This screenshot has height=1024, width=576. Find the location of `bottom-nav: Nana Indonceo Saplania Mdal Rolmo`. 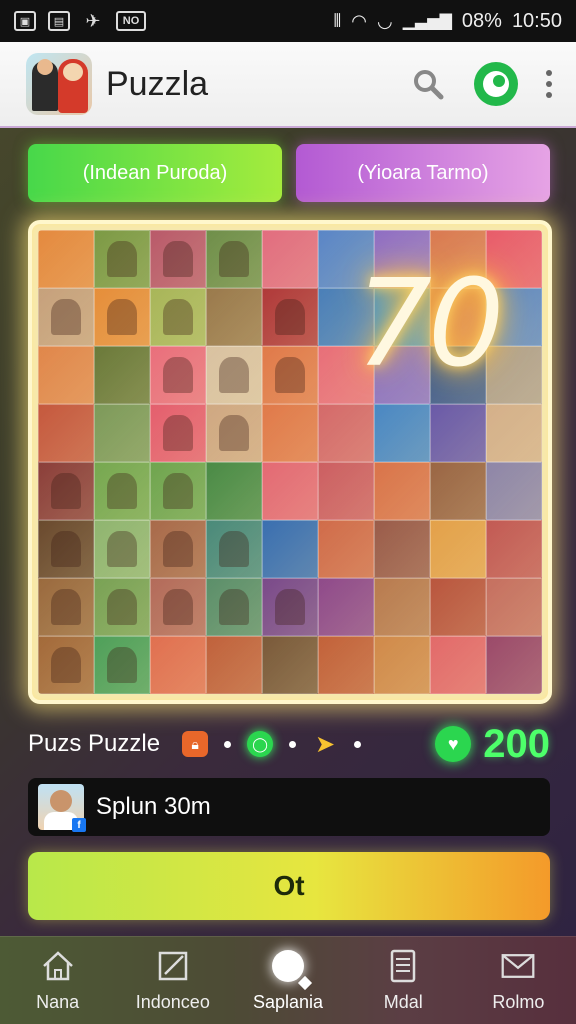

bottom-nav: Nana Indonceo Saplania Mdal Rolmo is located at coordinates (288, 980).